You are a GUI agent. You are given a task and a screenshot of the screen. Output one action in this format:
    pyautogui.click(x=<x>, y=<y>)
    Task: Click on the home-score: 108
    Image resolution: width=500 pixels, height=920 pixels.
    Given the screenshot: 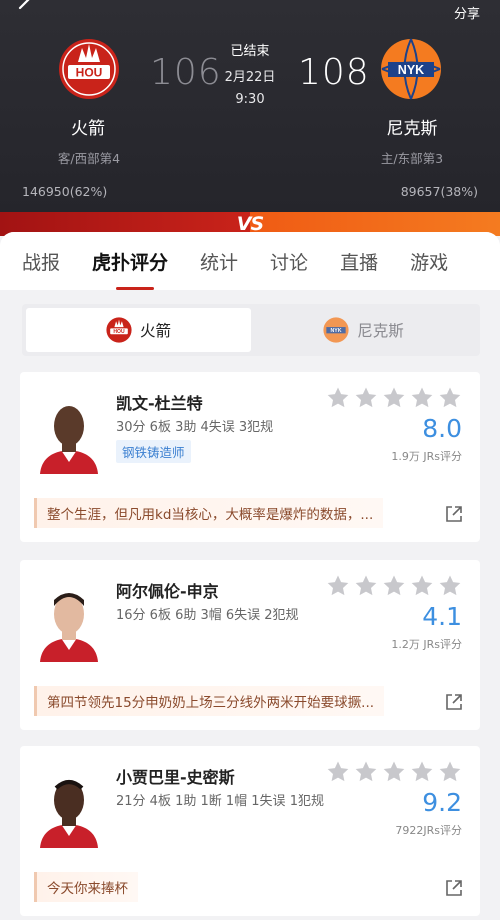 What is the action you would take?
    pyautogui.click(x=334, y=72)
    